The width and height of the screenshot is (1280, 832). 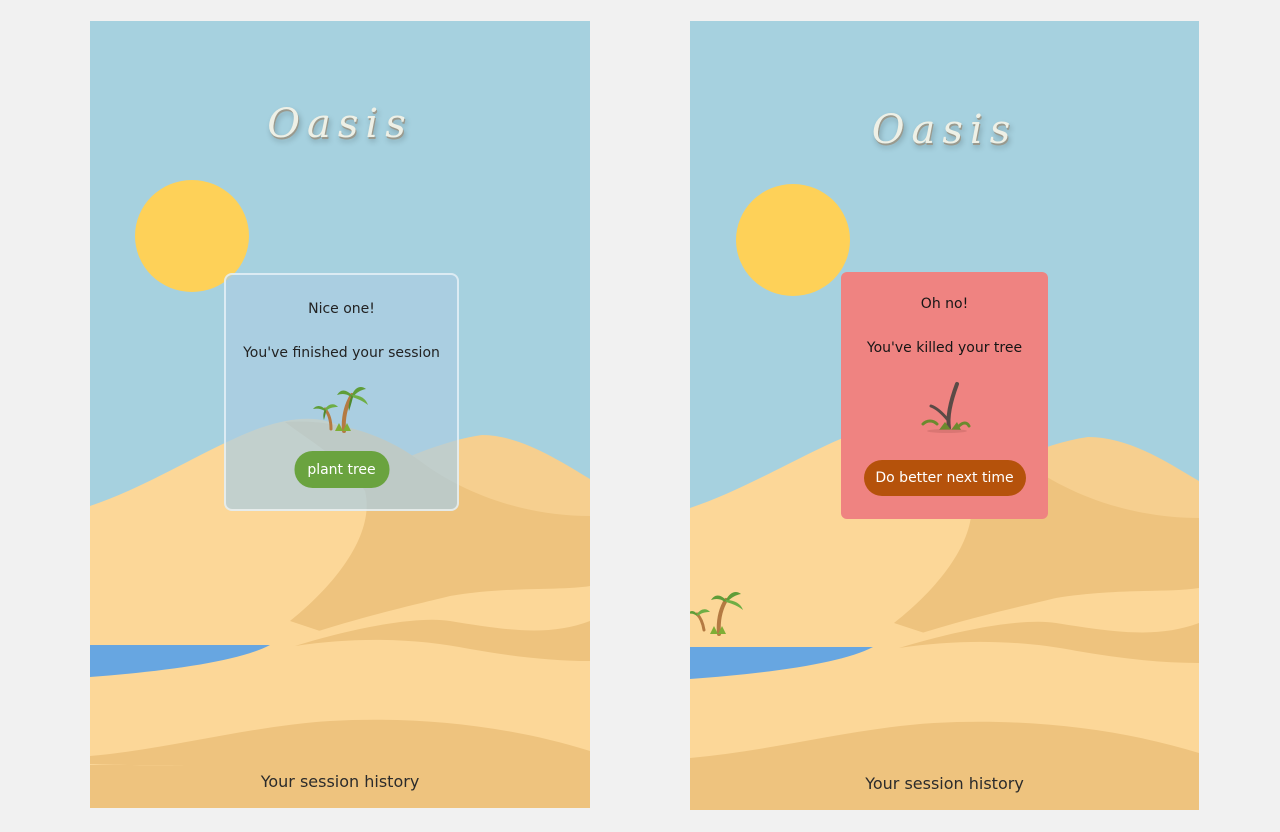 I want to click on plant-tree-button: plant tree, so click(x=341, y=469).